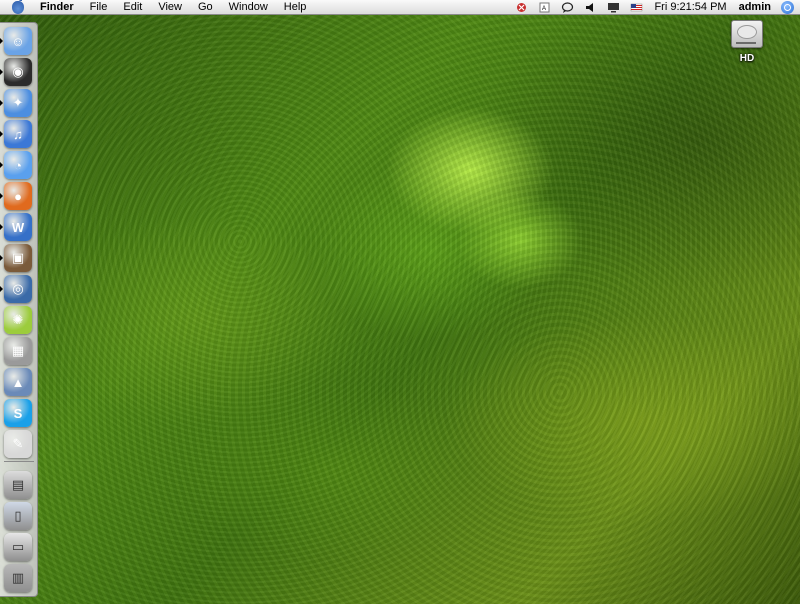  Describe the element at coordinates (18, 165) in the screenshot. I see `ichat-icon: ◔` at that location.